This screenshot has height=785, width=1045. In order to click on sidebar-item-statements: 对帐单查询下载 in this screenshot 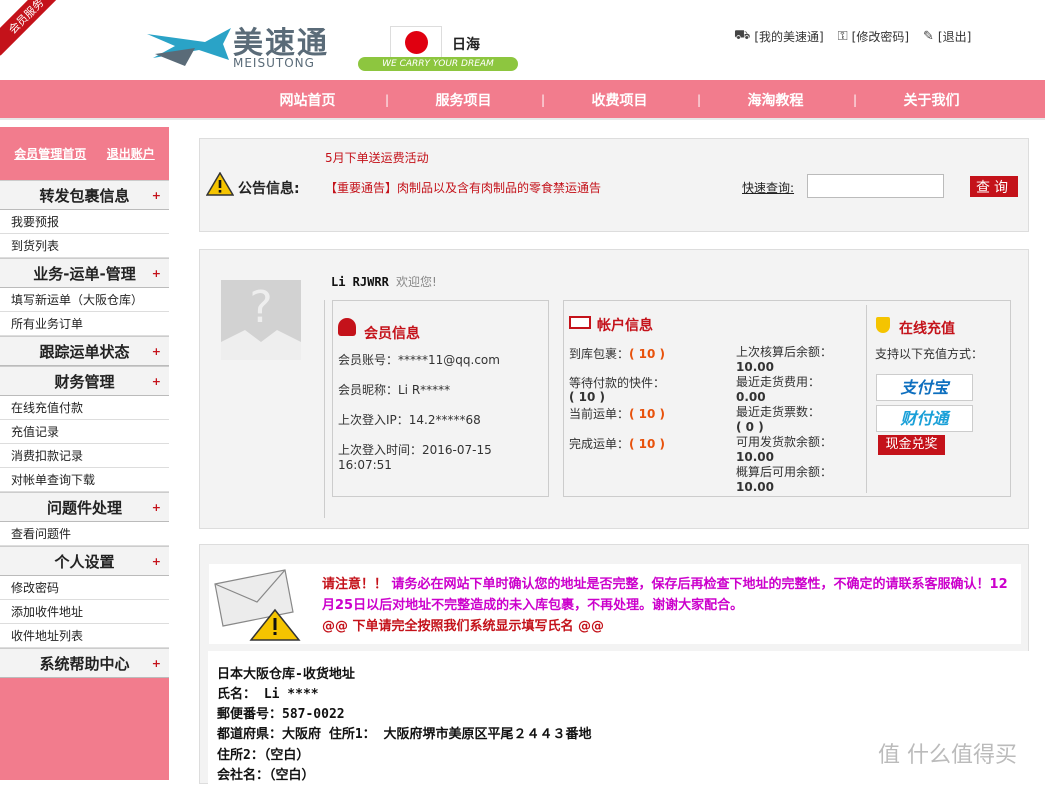, I will do `click(84, 480)`.